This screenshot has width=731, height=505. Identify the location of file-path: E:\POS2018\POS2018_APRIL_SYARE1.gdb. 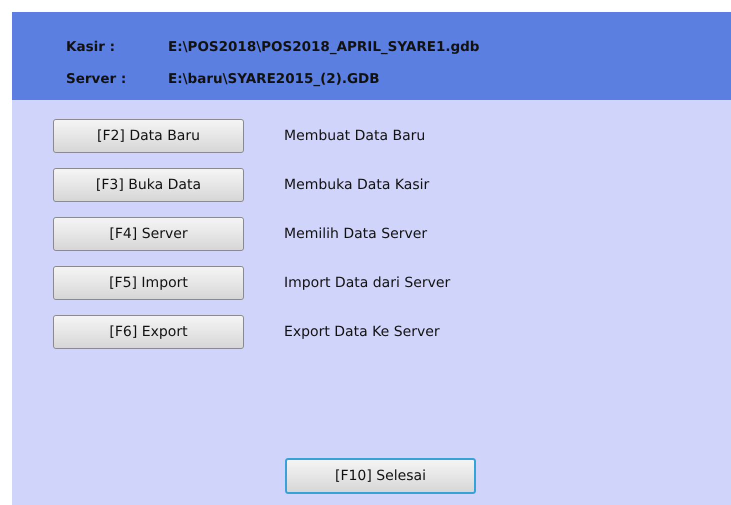
(324, 47).